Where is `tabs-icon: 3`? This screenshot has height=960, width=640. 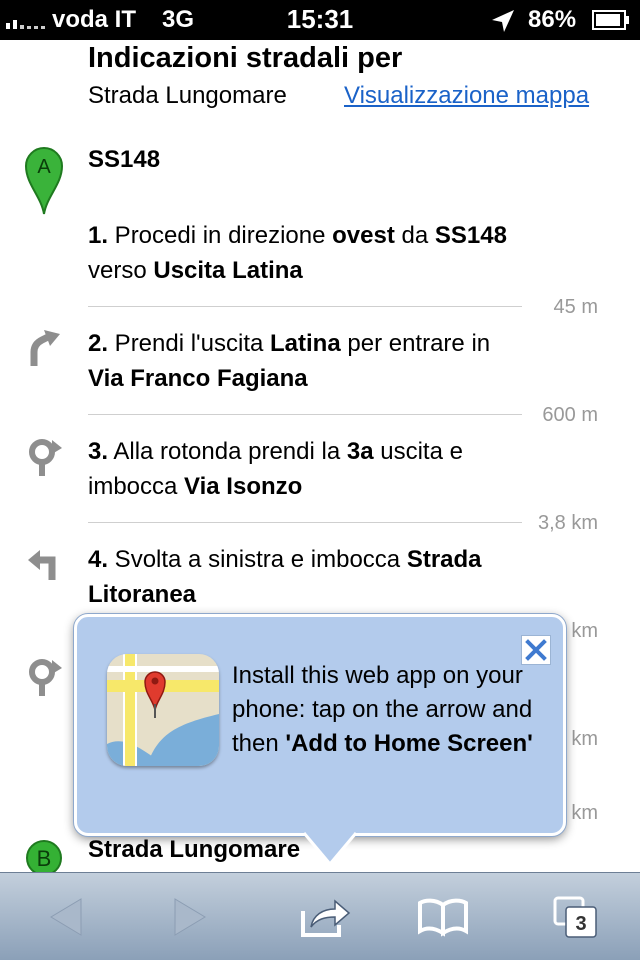 tabs-icon: 3 is located at coordinates (575, 917).